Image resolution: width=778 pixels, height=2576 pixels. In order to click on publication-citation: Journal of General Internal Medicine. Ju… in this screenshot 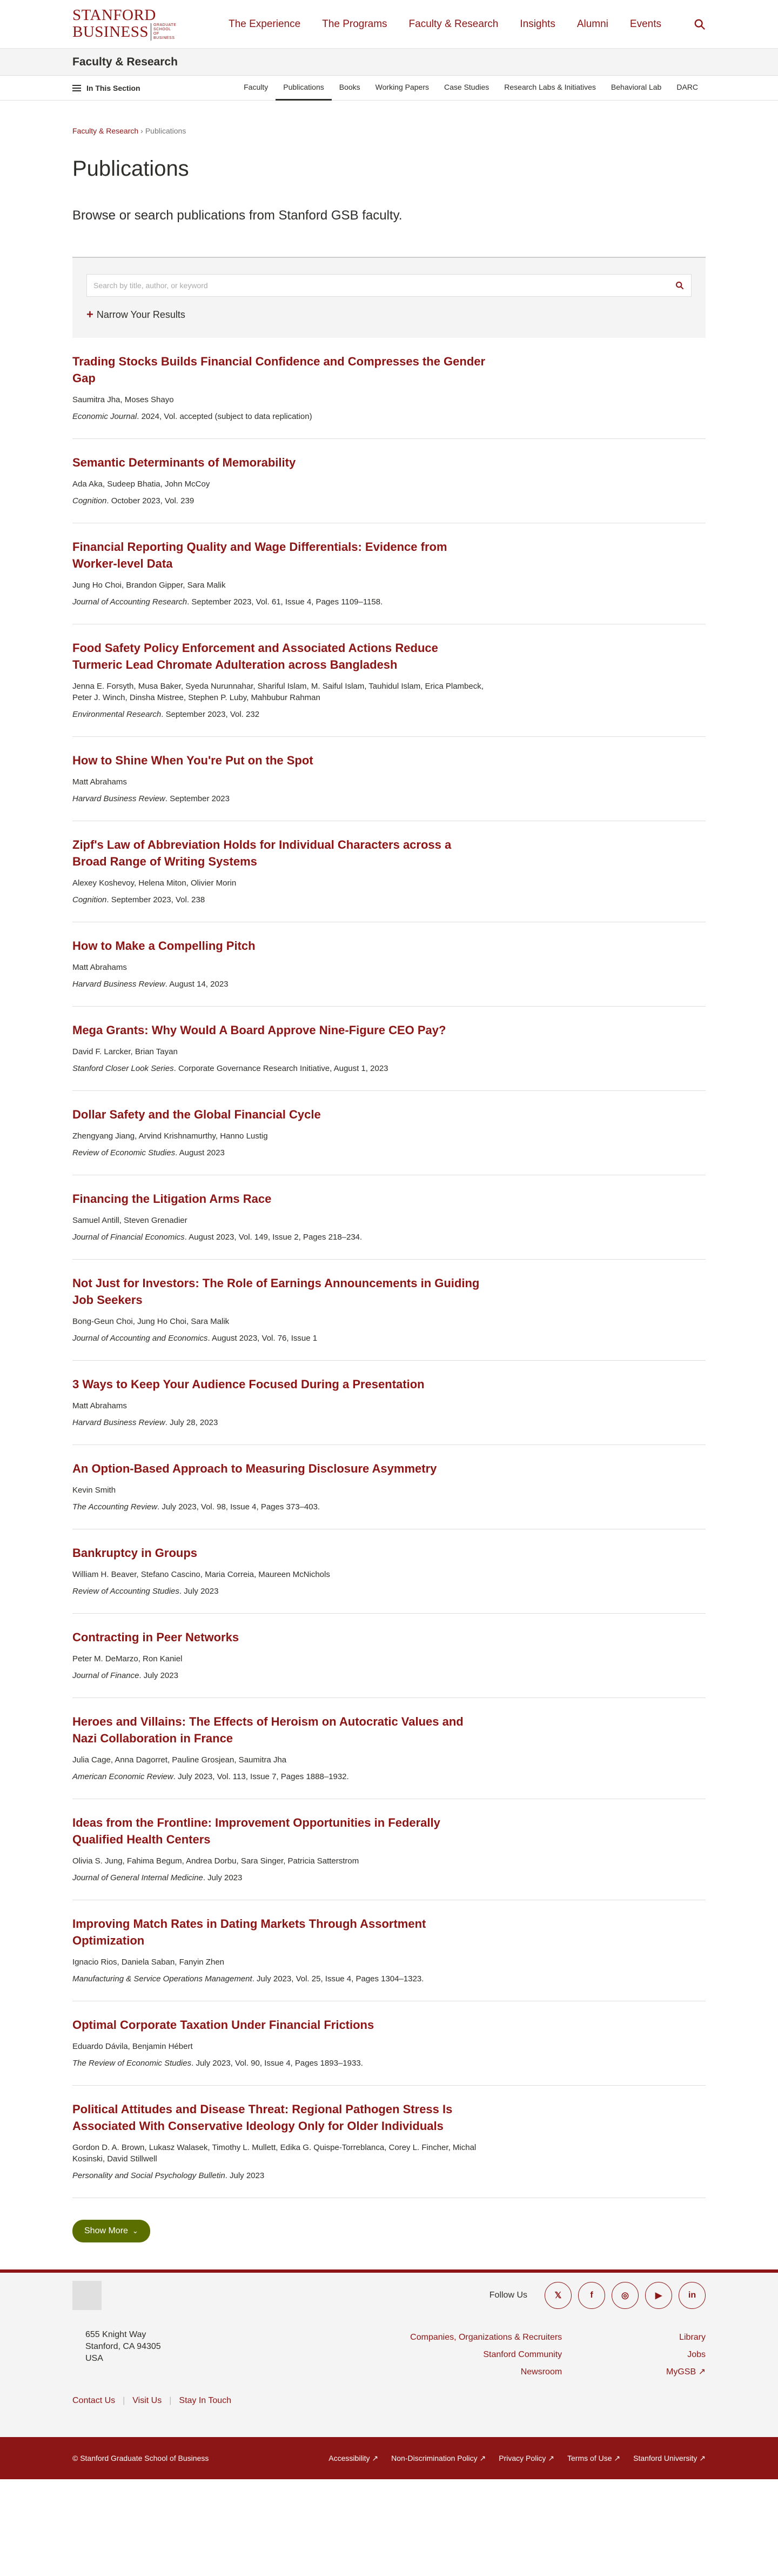, I will do `click(283, 1877)`.